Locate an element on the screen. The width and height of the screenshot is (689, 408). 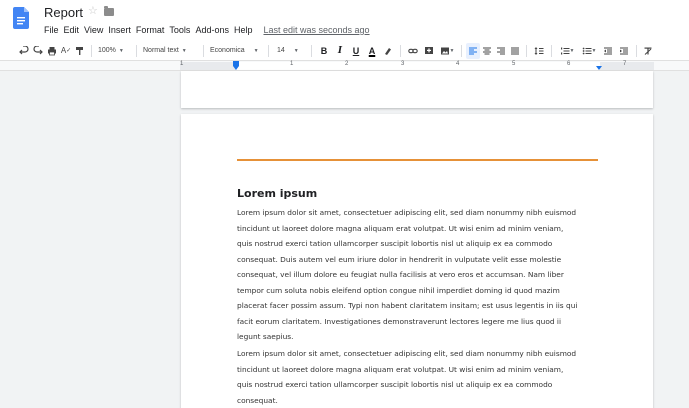
menu-file: File is located at coordinates (53, 30).